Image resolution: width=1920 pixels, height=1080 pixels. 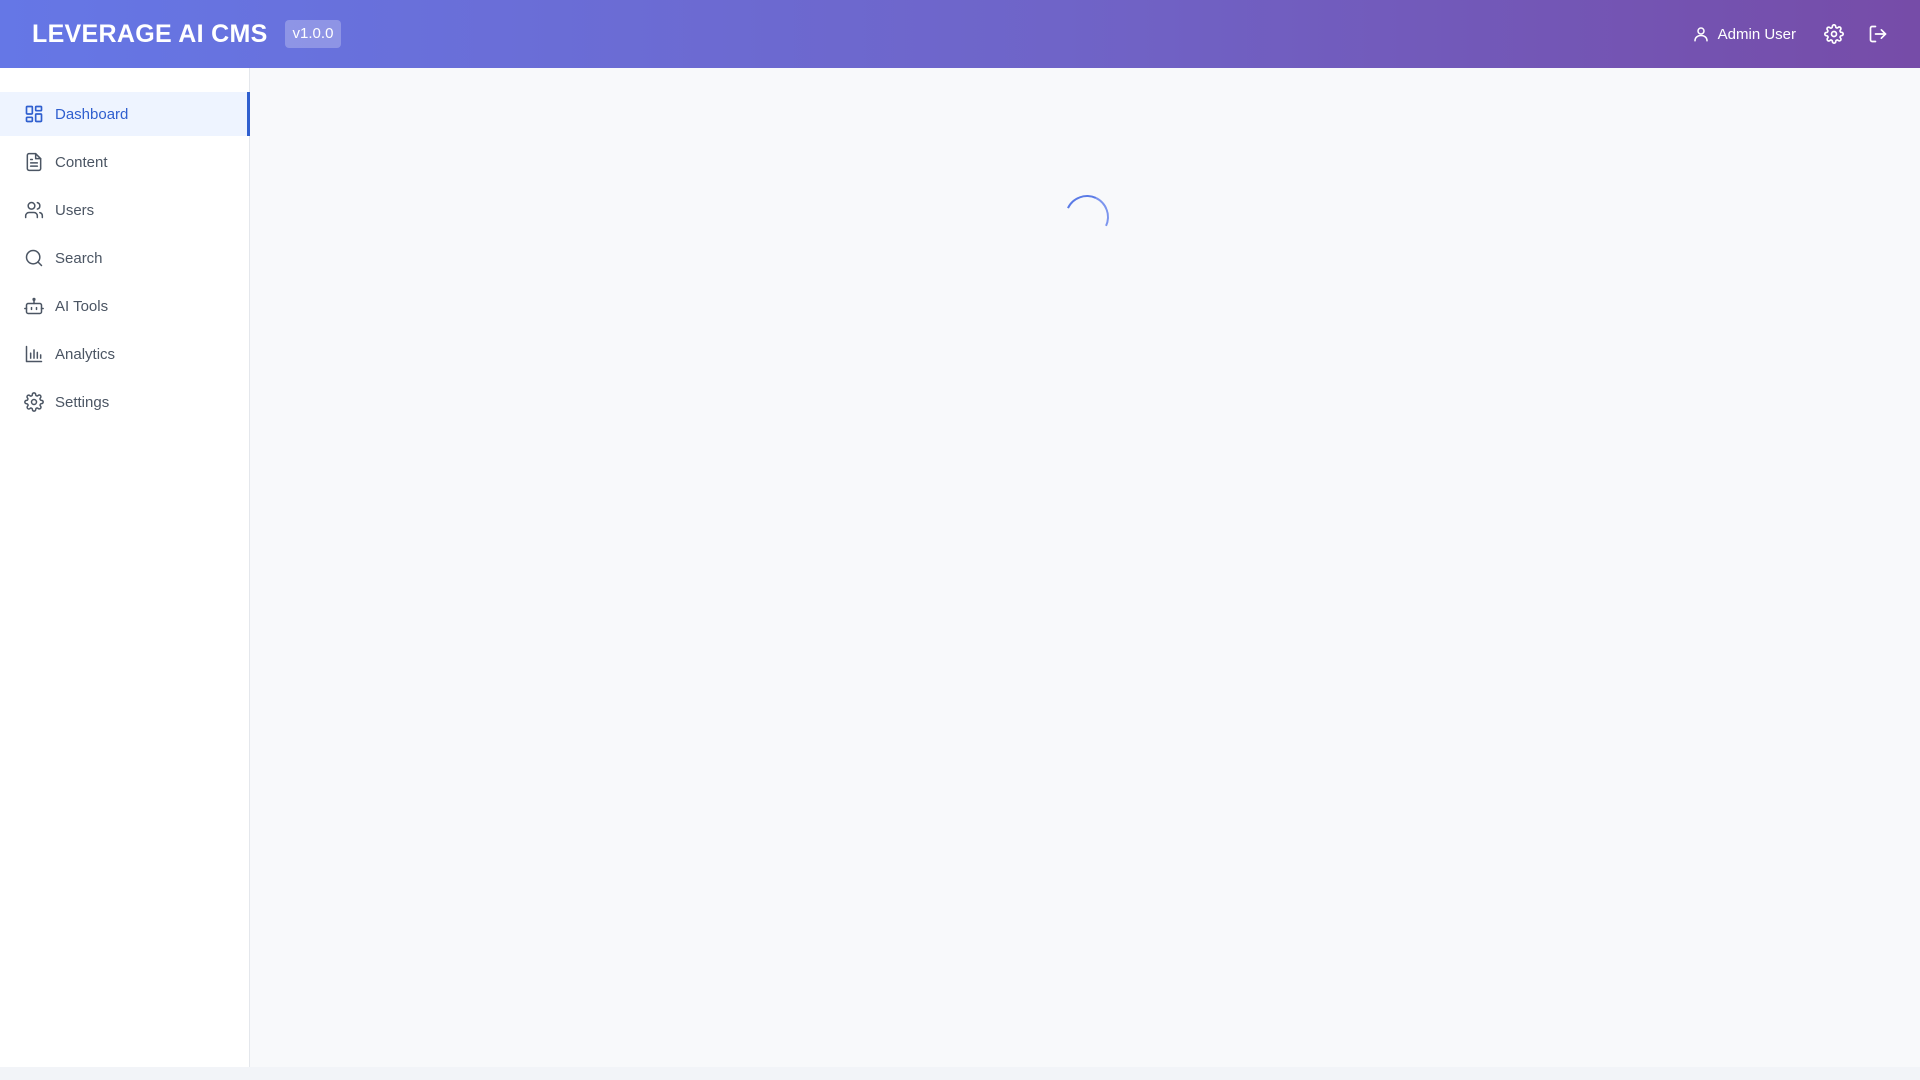 I want to click on header-actions: Admin User, so click(x=1791, y=34).